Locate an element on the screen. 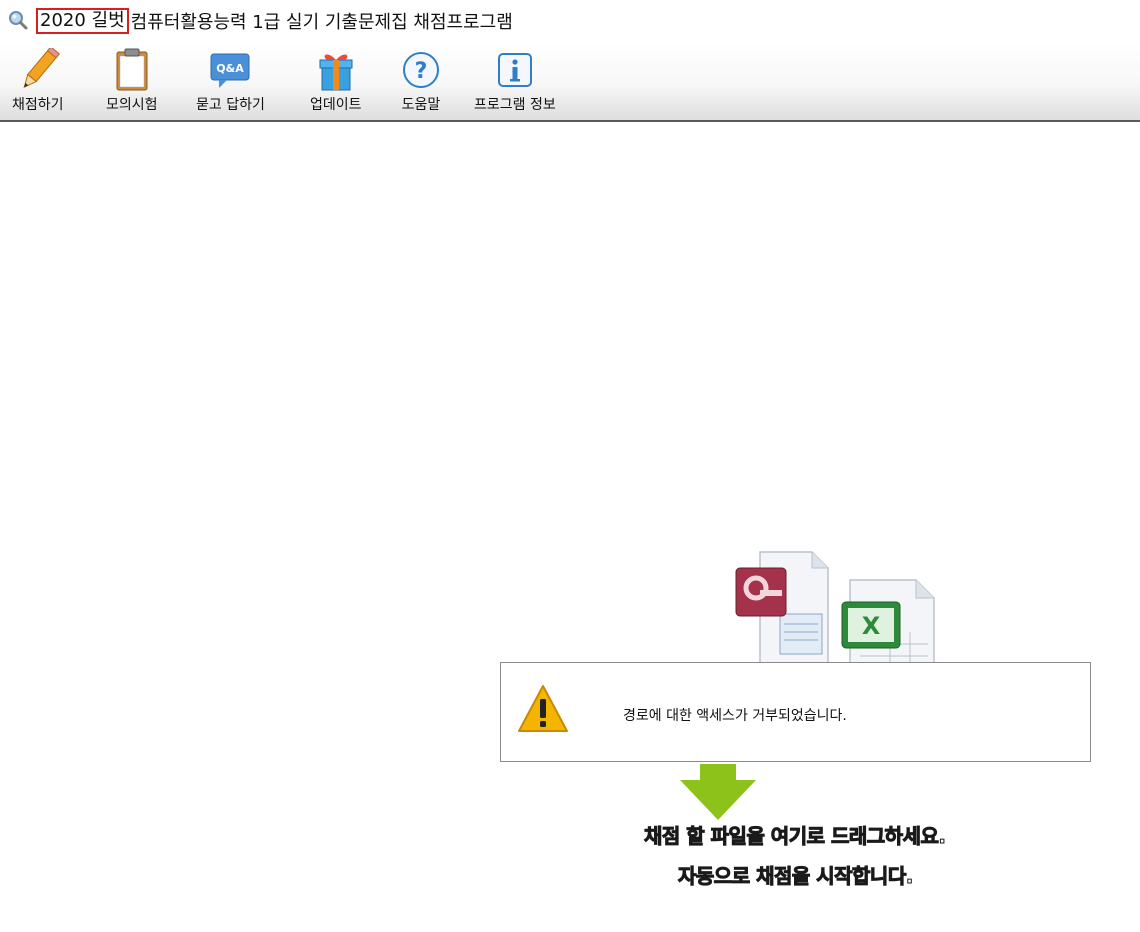  help-icon: ? is located at coordinates (421, 70).